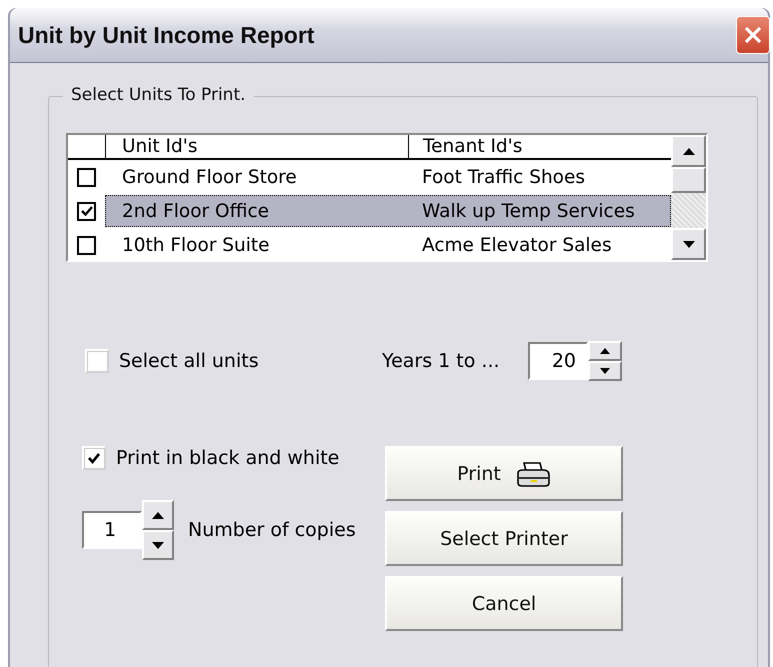 The image size is (773, 667). What do you see at coordinates (688, 197) in the screenshot?
I see `scrollbar` at bounding box center [688, 197].